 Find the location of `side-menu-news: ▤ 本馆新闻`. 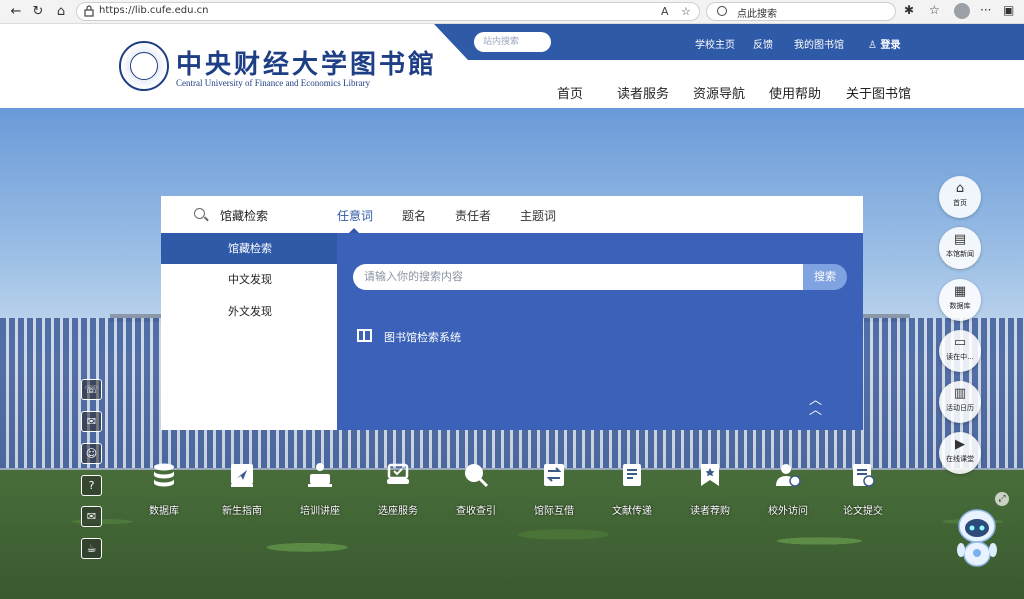

side-menu-news: ▤ 本馆新闻 is located at coordinates (960, 248).